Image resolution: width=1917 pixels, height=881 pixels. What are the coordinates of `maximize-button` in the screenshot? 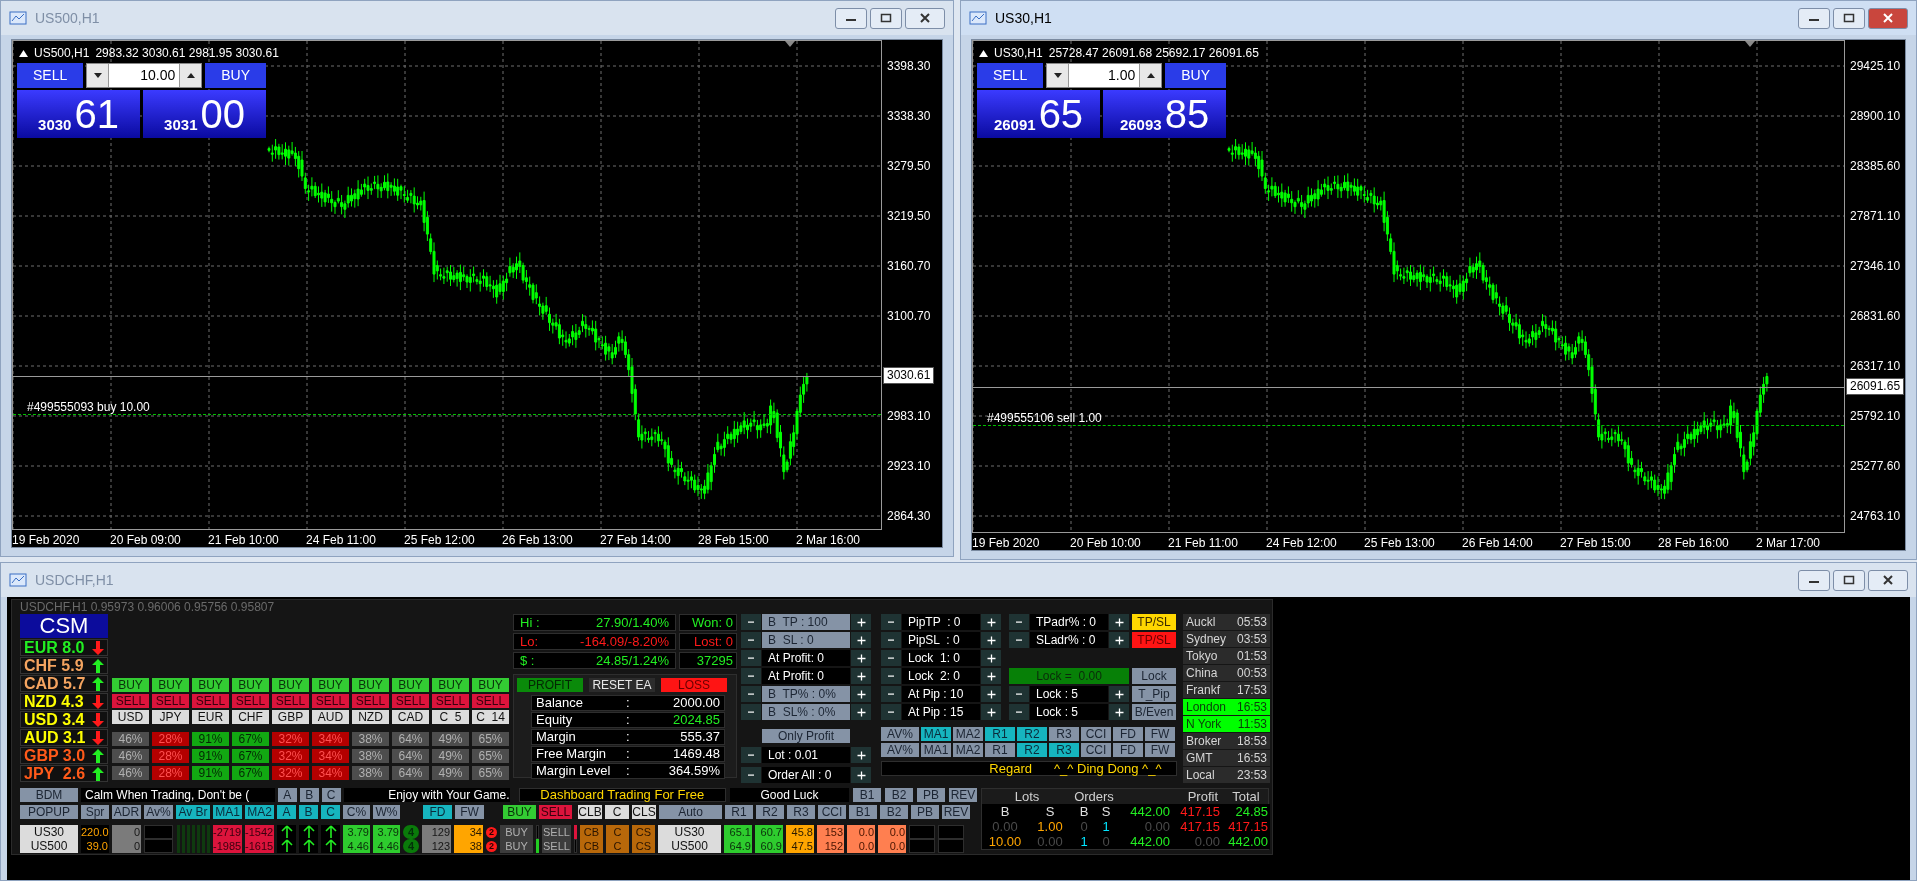 It's located at (1849, 580).